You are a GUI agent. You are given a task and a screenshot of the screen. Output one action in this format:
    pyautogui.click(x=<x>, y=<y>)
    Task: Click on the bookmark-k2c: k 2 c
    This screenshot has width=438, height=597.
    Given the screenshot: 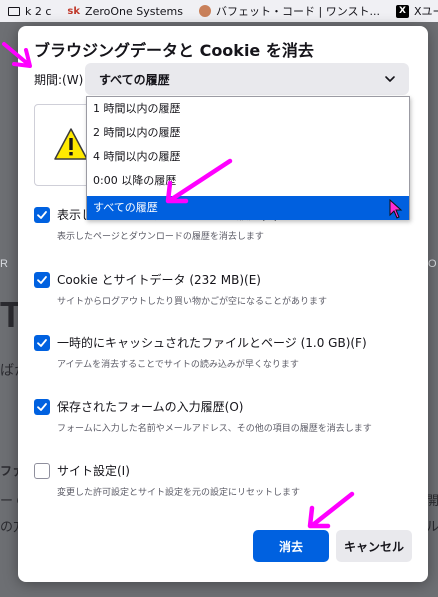 What is the action you would take?
    pyautogui.click(x=29, y=11)
    